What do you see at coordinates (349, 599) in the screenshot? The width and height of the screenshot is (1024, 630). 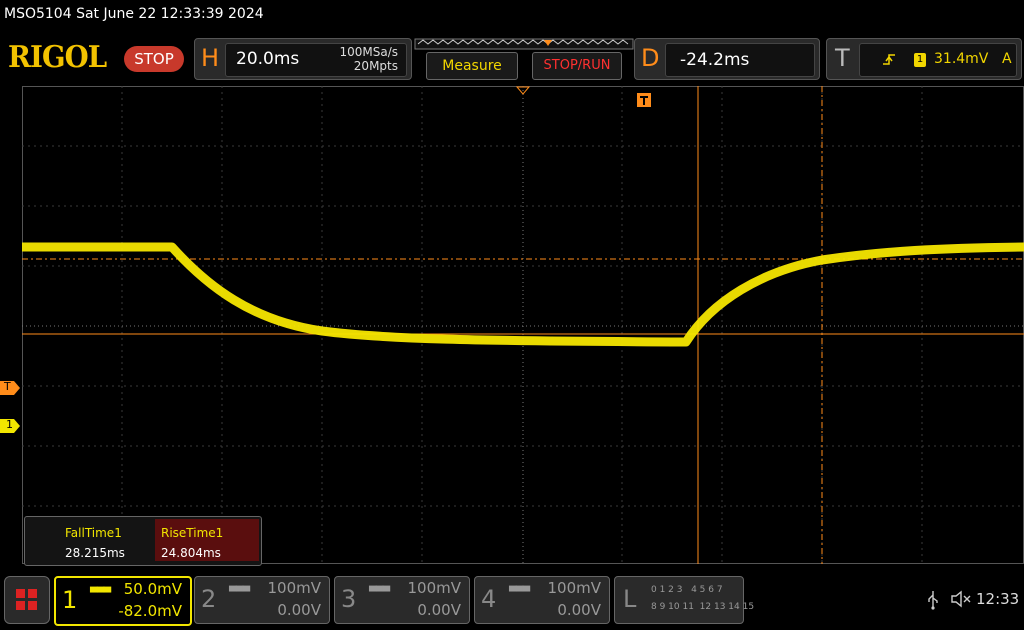 I see `channel-number: 3` at bounding box center [349, 599].